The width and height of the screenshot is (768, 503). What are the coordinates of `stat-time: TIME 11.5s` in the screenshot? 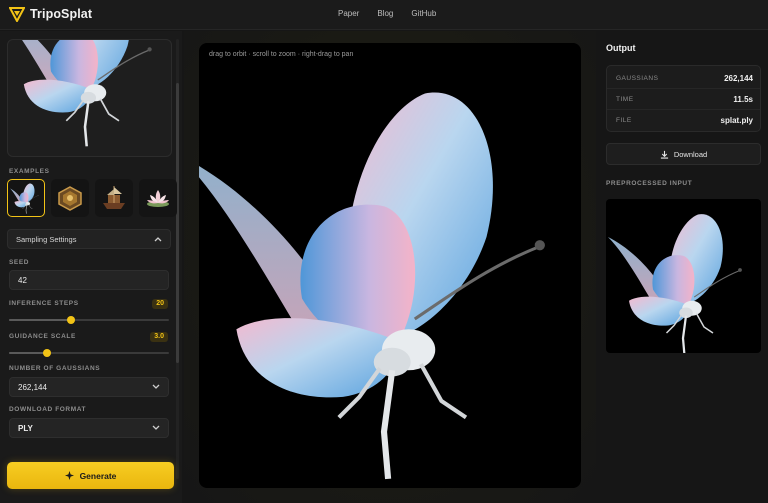 It's located at (684, 99).